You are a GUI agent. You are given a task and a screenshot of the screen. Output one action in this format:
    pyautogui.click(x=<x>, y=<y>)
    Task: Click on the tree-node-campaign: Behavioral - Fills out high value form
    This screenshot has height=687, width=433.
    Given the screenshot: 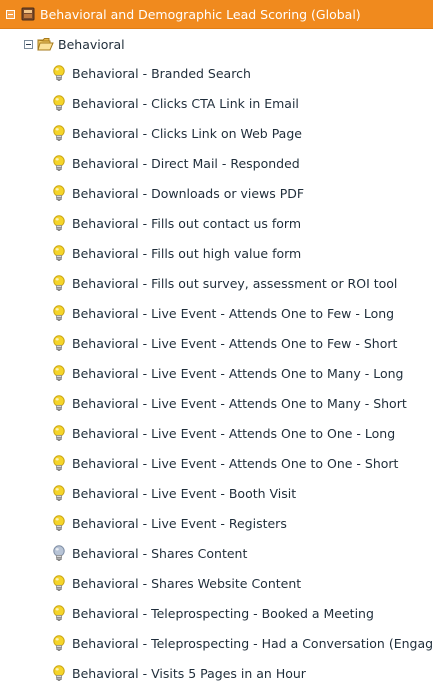 What is the action you would take?
    pyautogui.click(x=216, y=253)
    